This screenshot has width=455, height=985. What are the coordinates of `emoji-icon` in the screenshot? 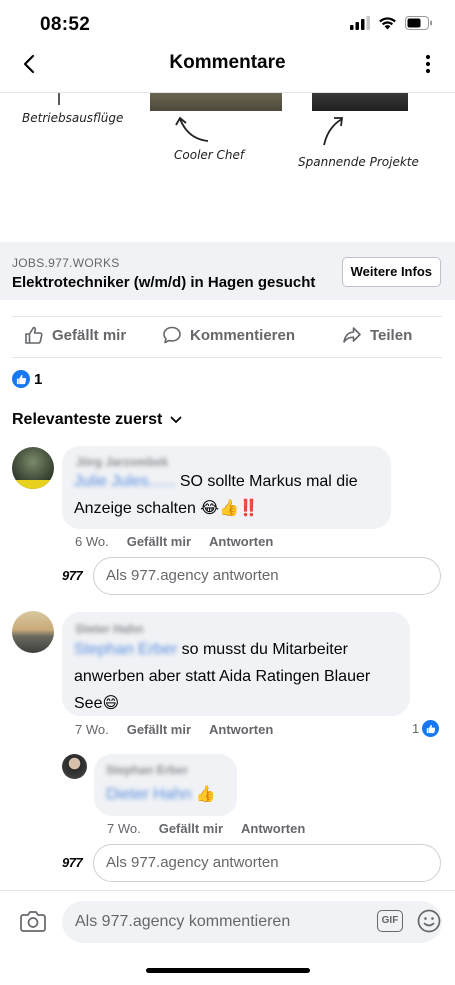 It's located at (429, 921).